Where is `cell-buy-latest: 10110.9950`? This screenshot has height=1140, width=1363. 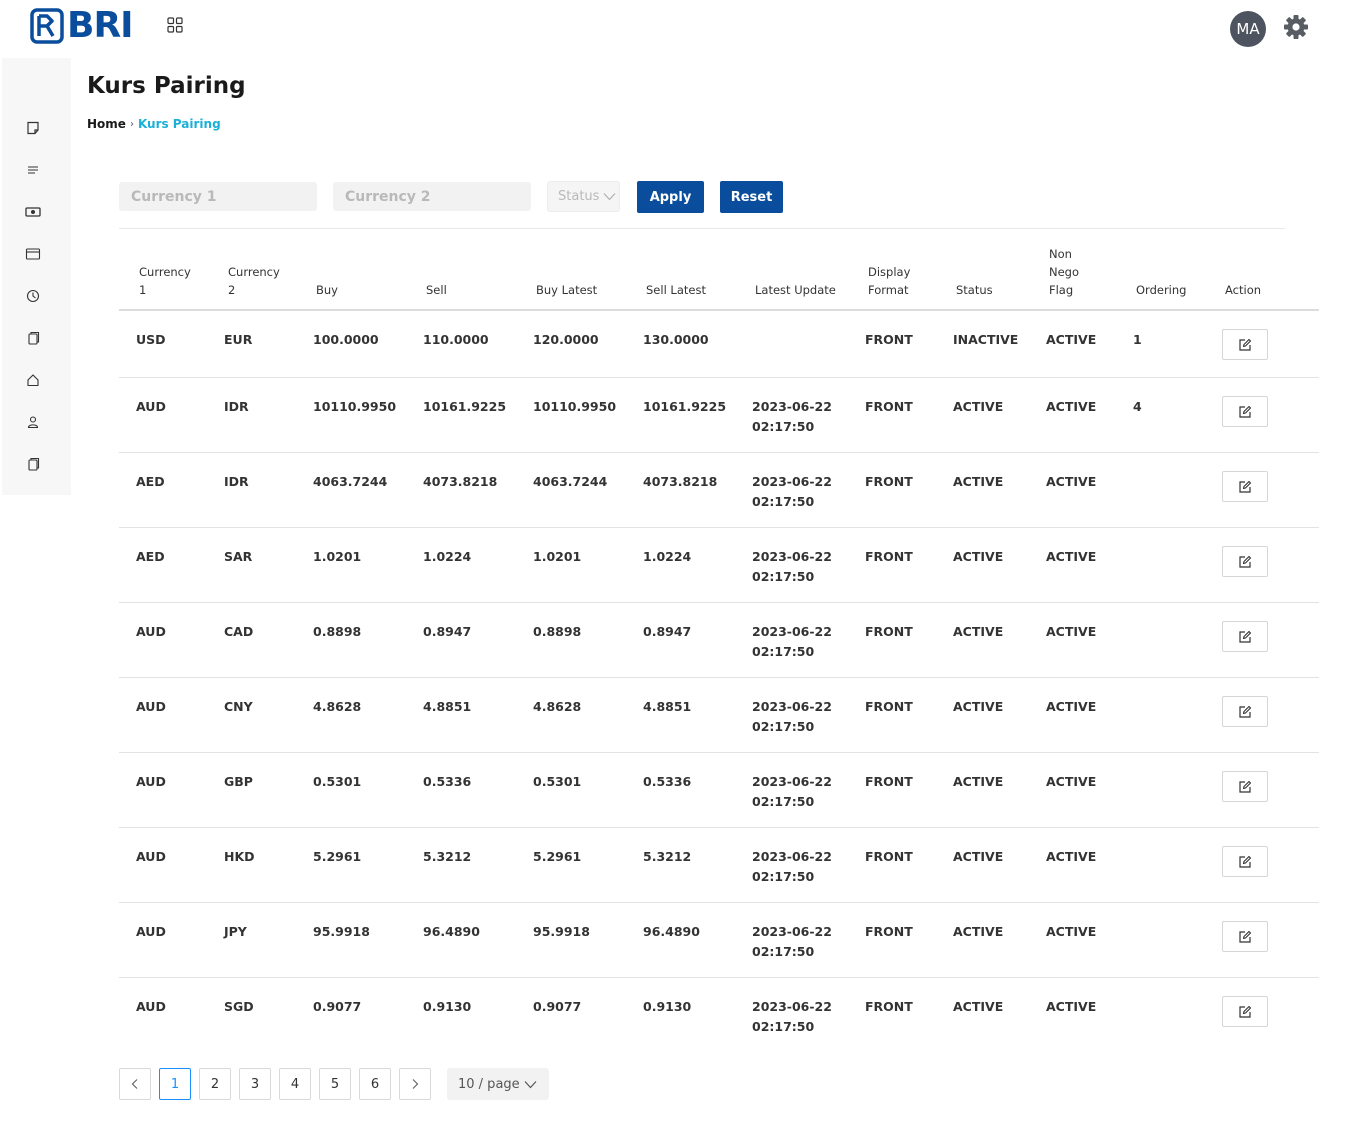
cell-buy-latest: 10110.9950 is located at coordinates (575, 406).